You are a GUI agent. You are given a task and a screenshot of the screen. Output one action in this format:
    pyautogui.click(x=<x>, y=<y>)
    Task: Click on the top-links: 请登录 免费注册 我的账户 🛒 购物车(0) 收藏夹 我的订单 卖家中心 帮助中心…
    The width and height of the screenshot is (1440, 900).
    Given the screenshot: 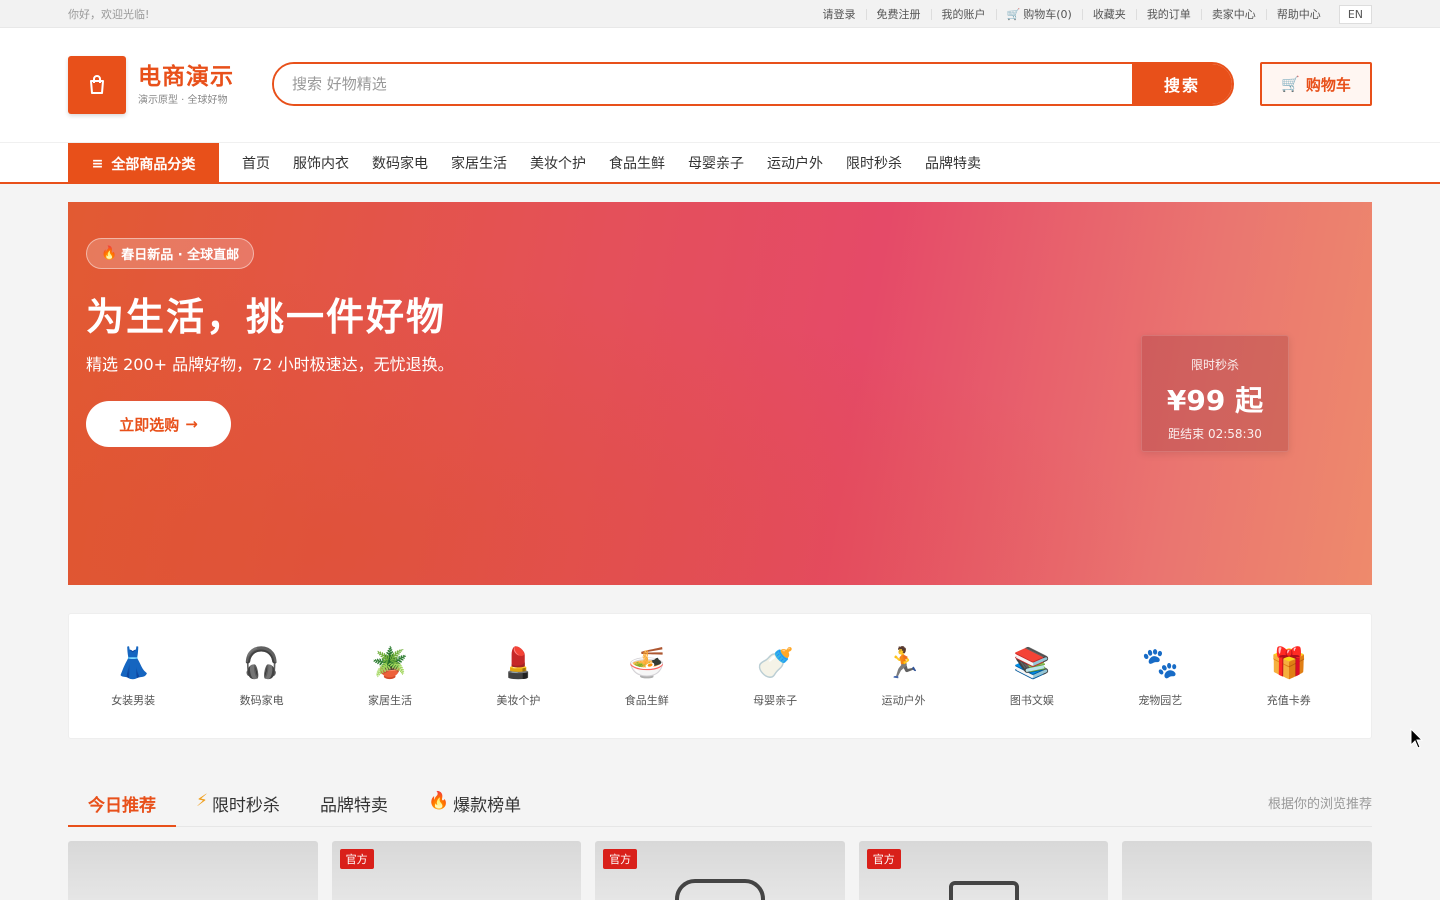 What is the action you would take?
    pyautogui.click(x=1092, y=14)
    